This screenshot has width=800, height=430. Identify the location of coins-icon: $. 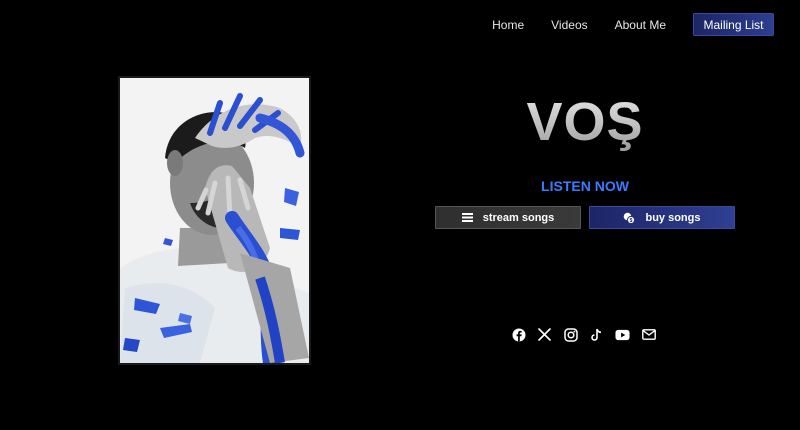
(629, 218).